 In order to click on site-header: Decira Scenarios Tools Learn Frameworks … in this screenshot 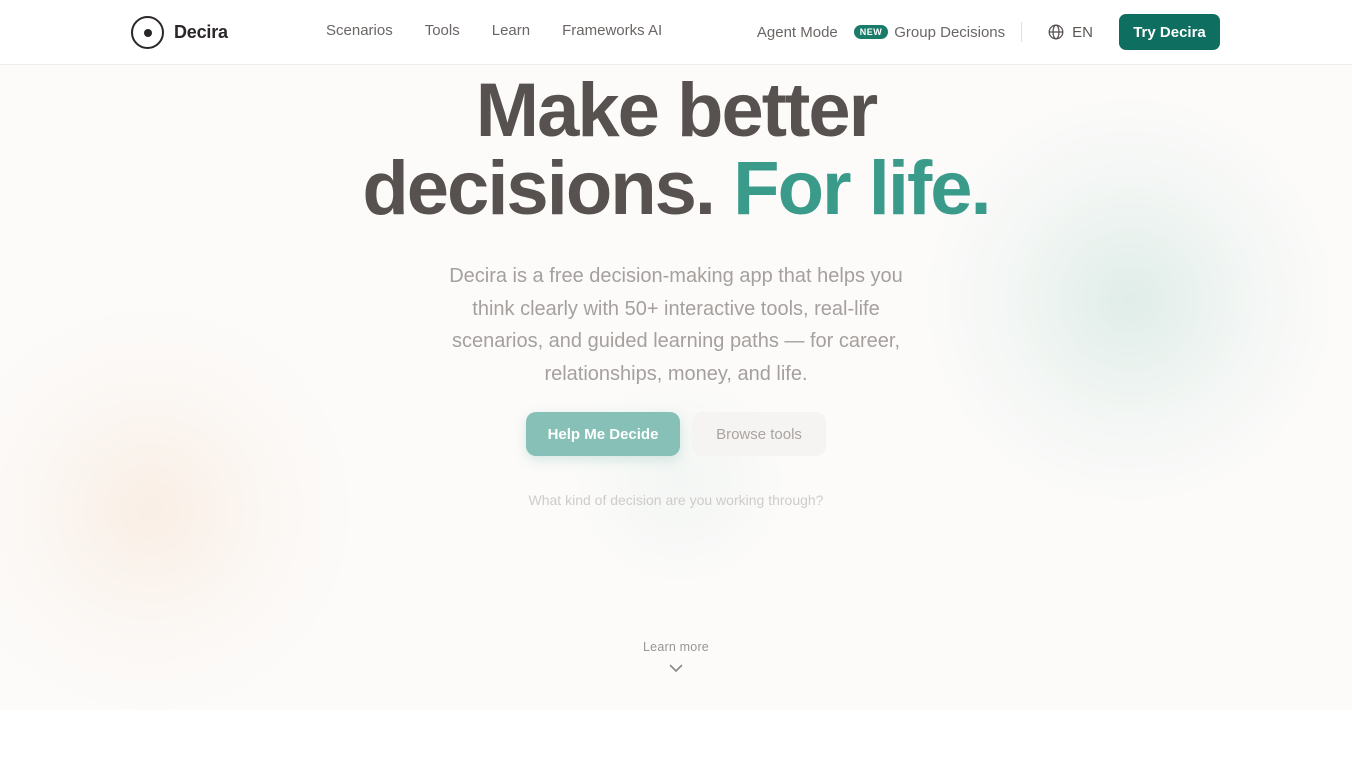, I will do `click(676, 32)`.